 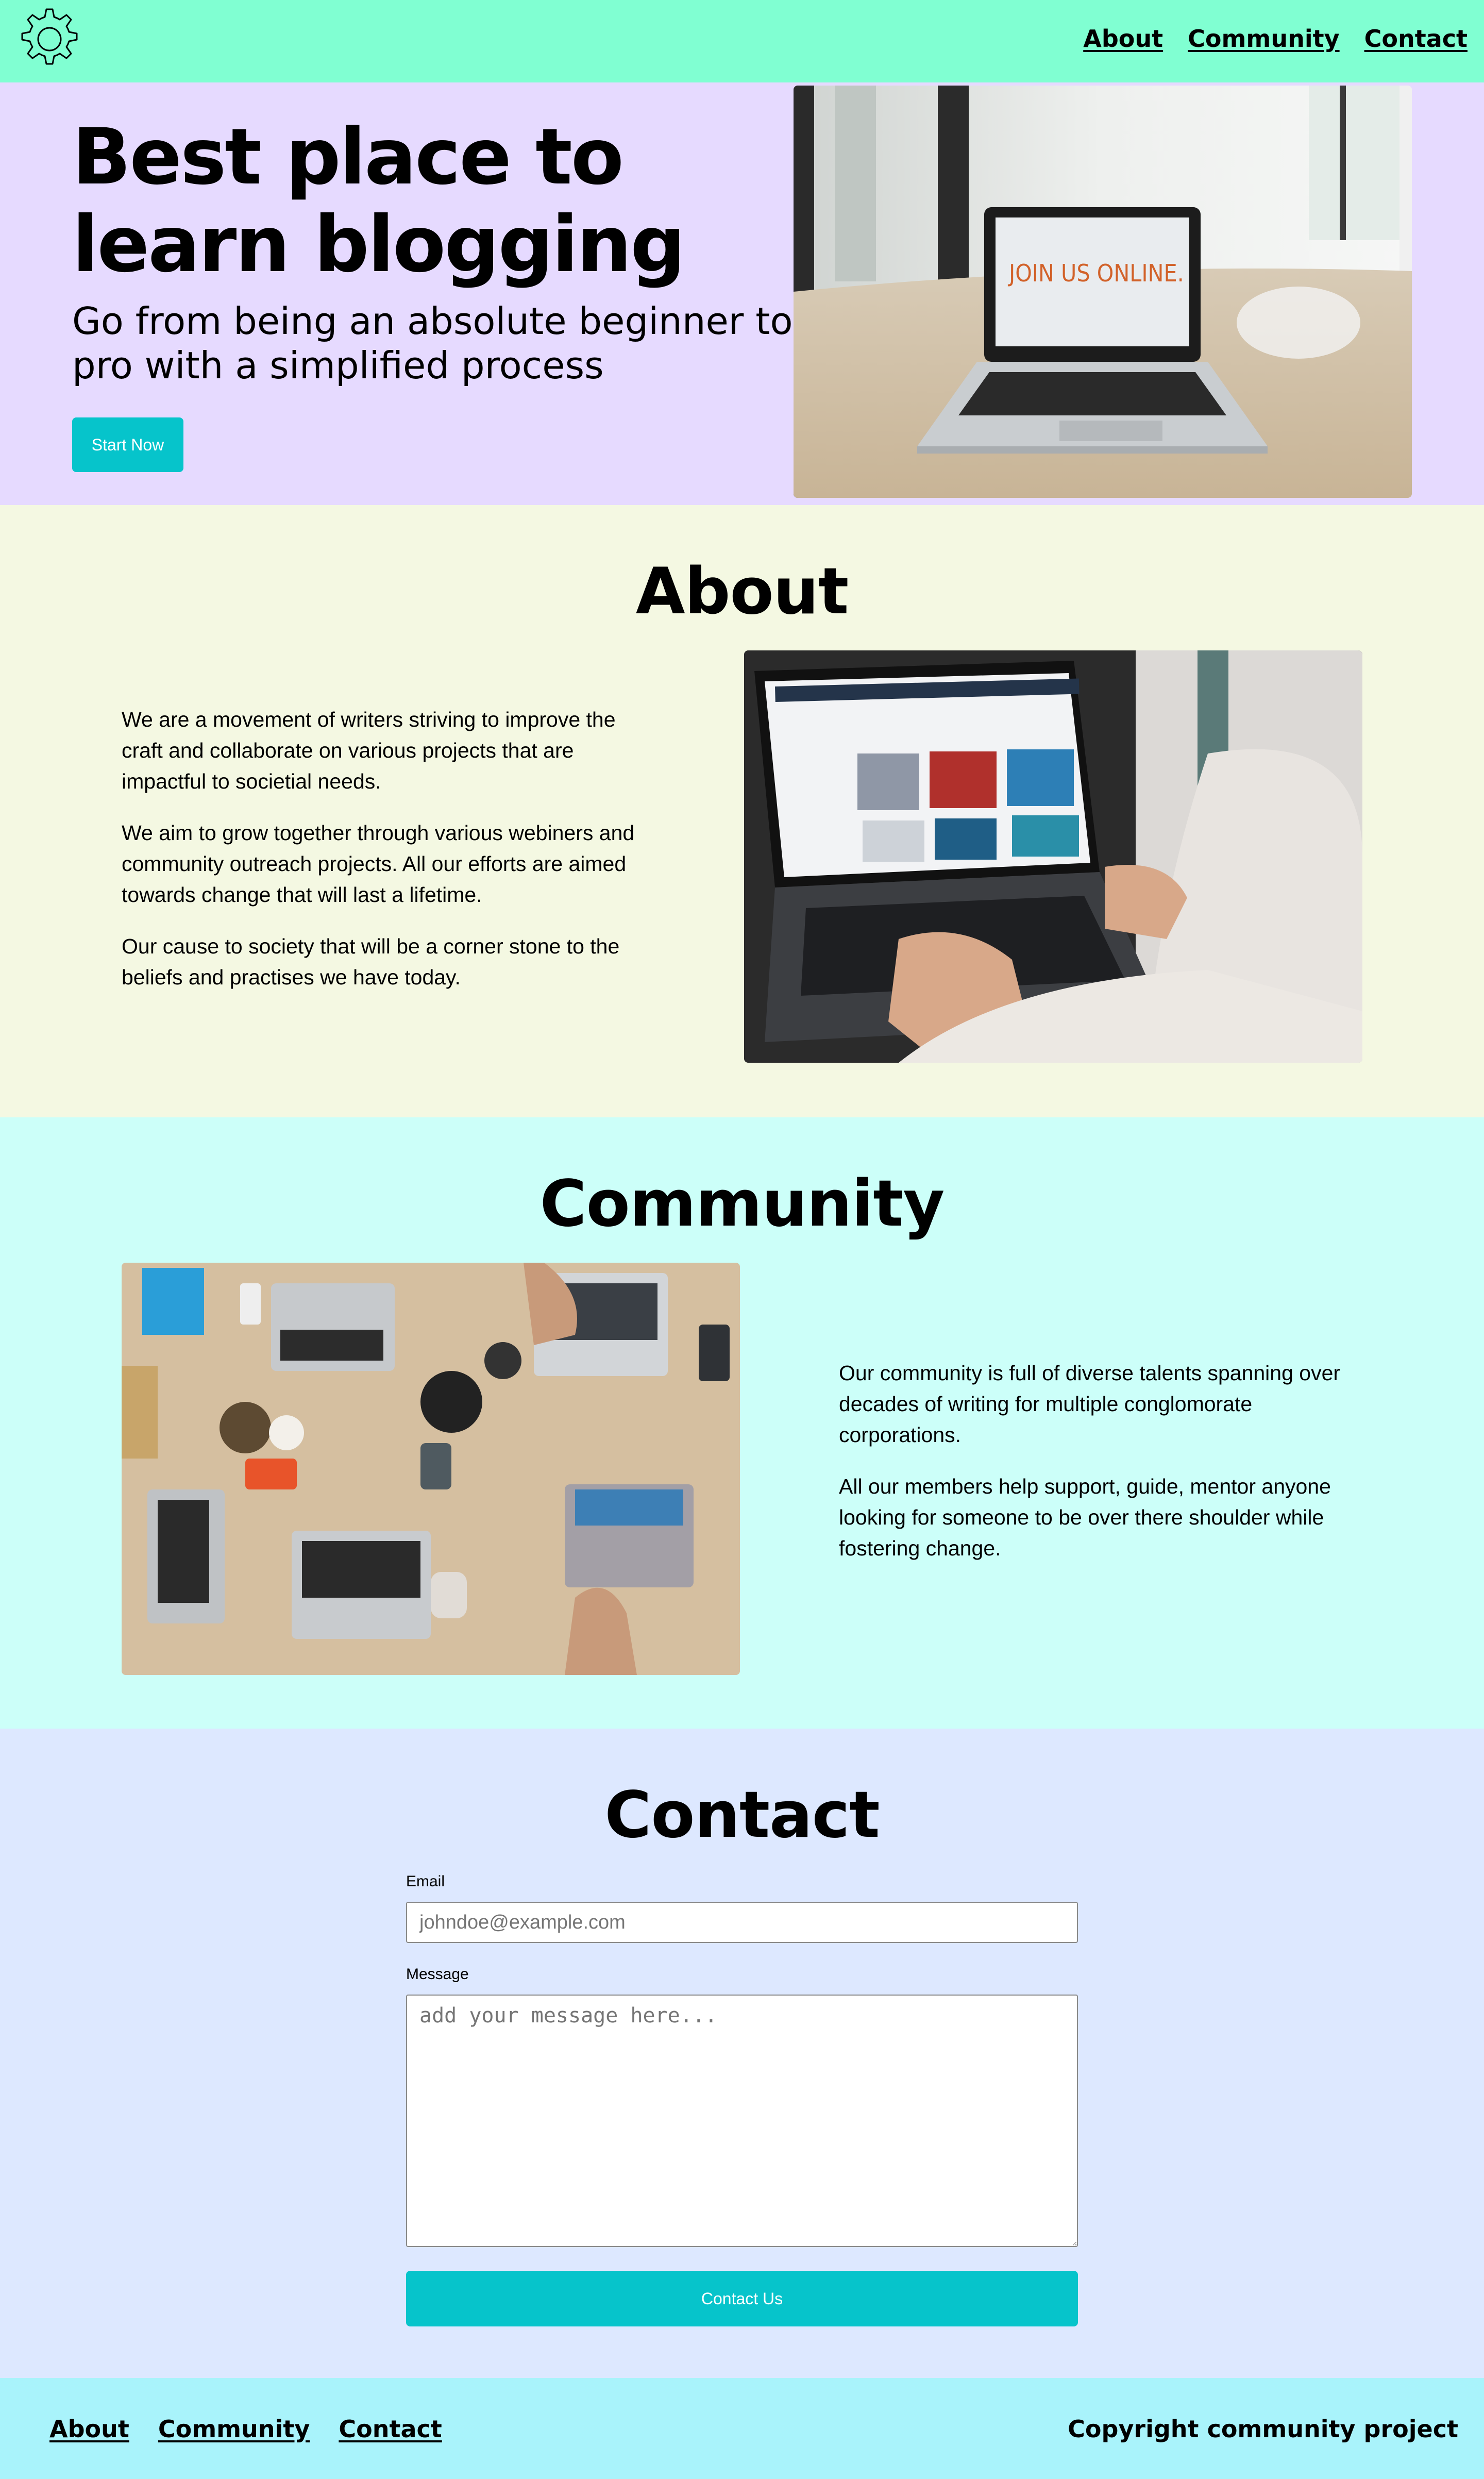 What do you see at coordinates (742, 2121) in the screenshot?
I see `message-field` at bounding box center [742, 2121].